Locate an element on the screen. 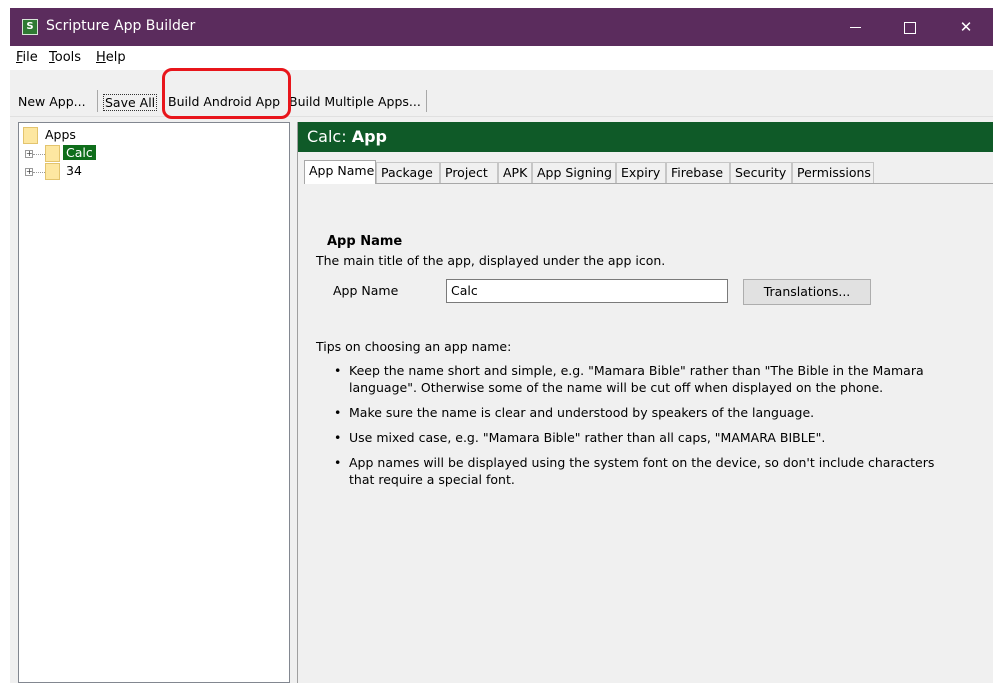 Image resolution: width=993 pixels, height=683 pixels. tab-project: Project is located at coordinates (469, 172).